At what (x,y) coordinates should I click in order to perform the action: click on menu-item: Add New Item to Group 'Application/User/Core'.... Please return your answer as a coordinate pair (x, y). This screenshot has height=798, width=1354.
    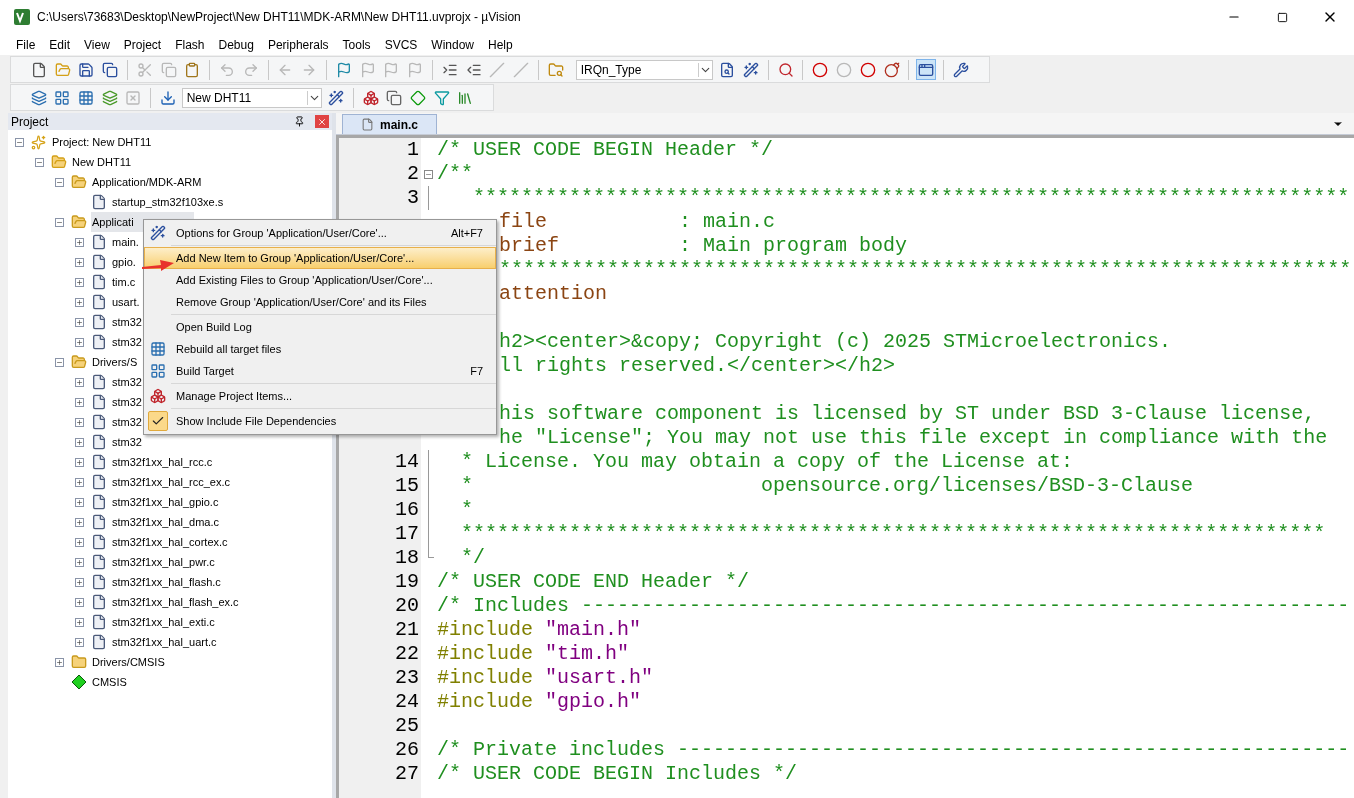
    Looking at the image, I should click on (320, 258).